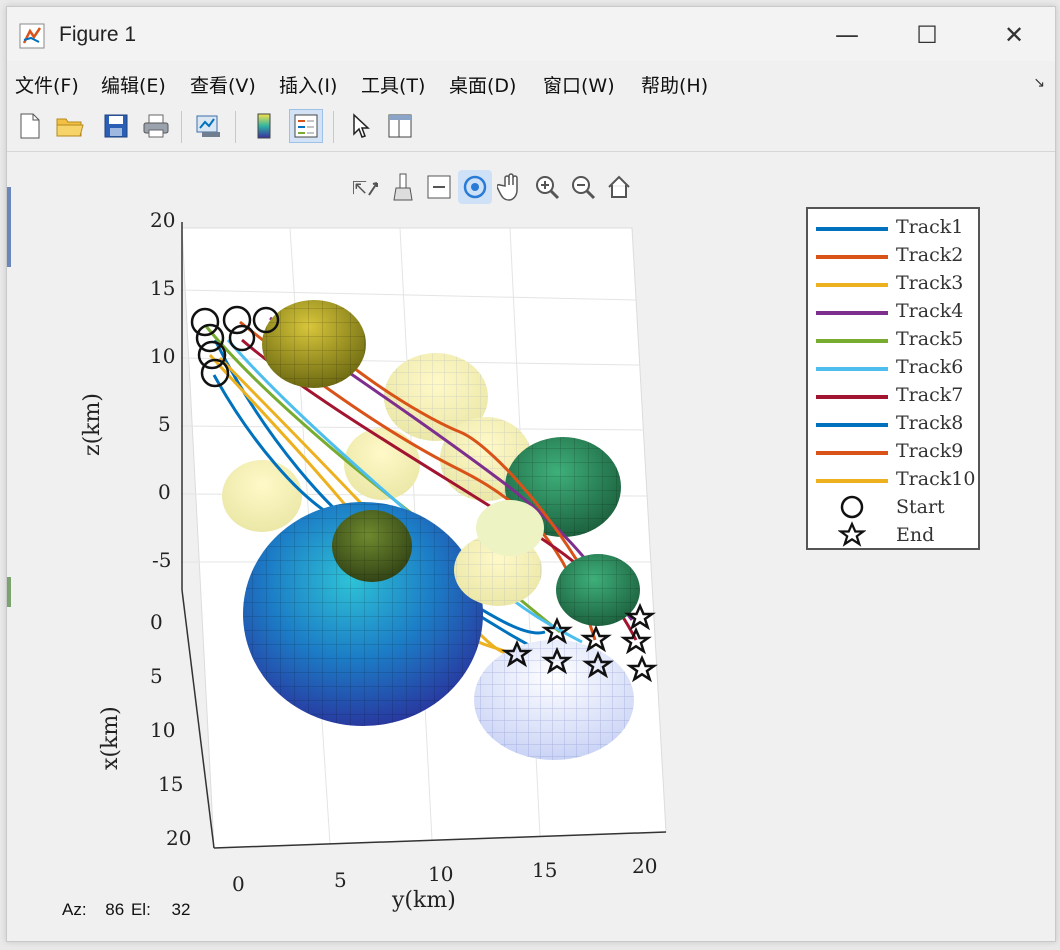 Image resolution: width=1060 pixels, height=950 pixels. What do you see at coordinates (893, 451) in the screenshot?
I see `legend-entry: Track9` at bounding box center [893, 451].